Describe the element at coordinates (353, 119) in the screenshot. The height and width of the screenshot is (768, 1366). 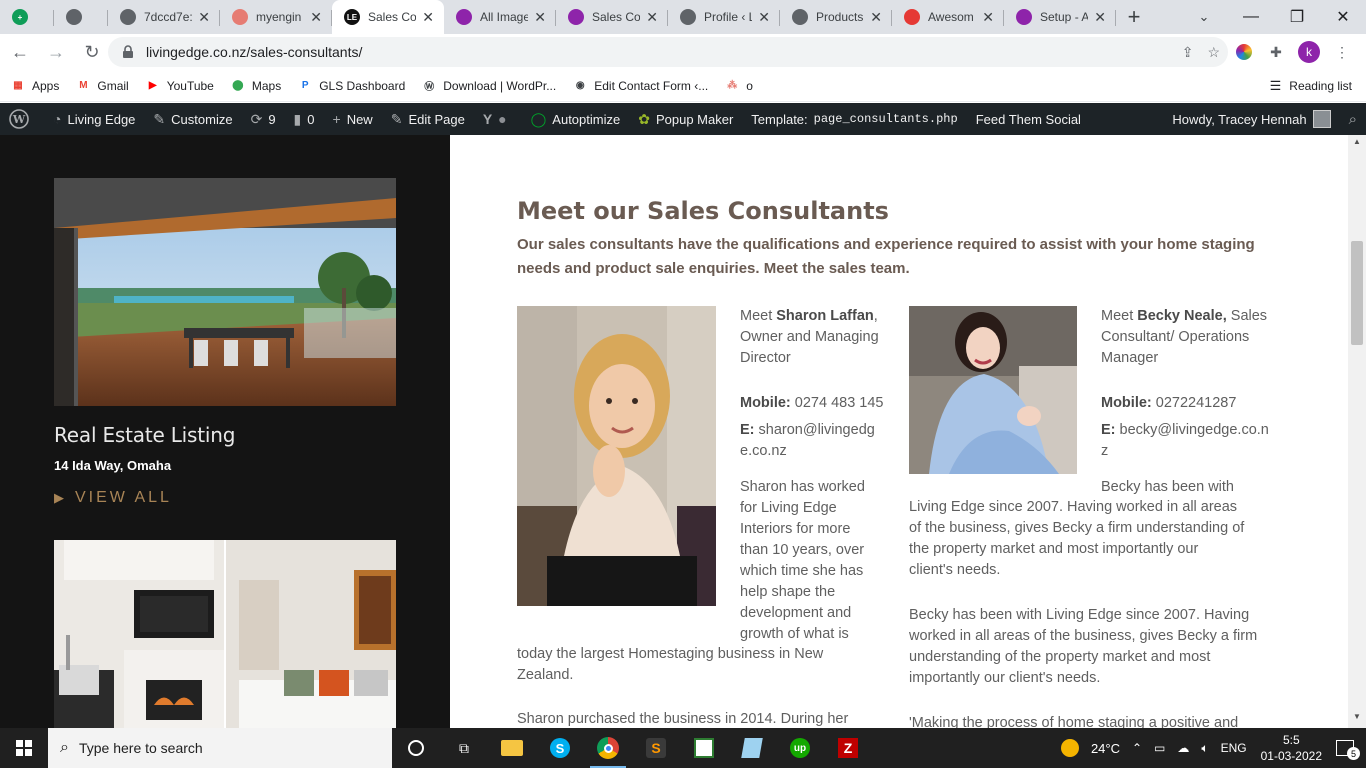
I see `wp-new-content: + New` at that location.